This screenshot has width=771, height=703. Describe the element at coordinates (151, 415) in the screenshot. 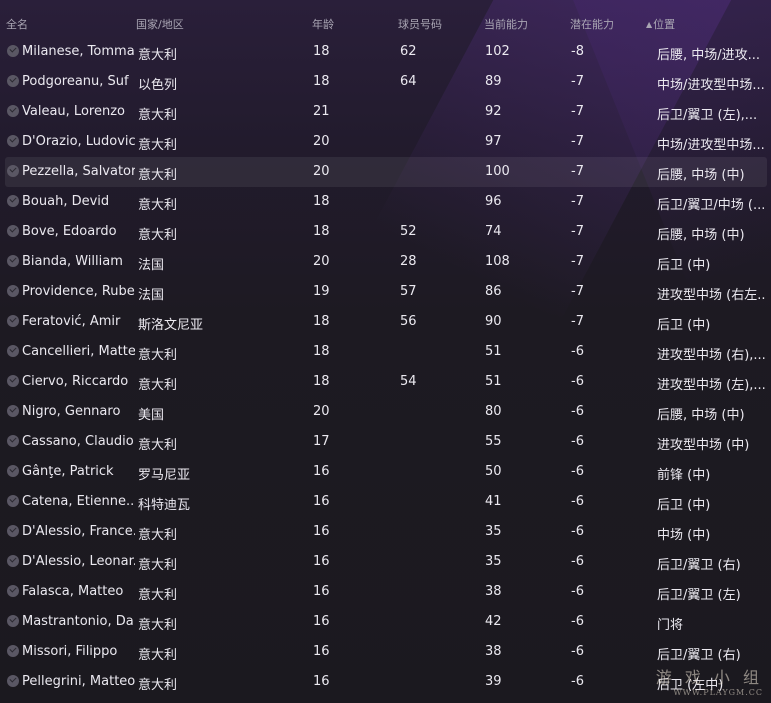

I see `player-nationality: 美国` at that location.